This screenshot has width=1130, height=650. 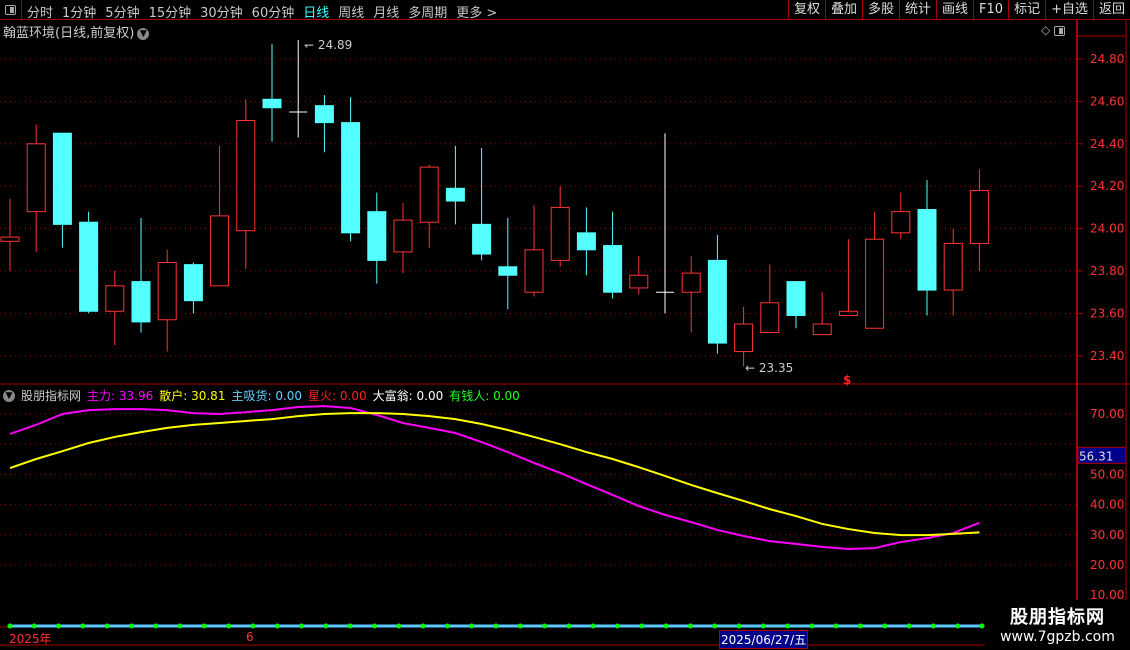 What do you see at coordinates (476, 11) in the screenshot?
I see `period-tab: 更多 >` at bounding box center [476, 11].